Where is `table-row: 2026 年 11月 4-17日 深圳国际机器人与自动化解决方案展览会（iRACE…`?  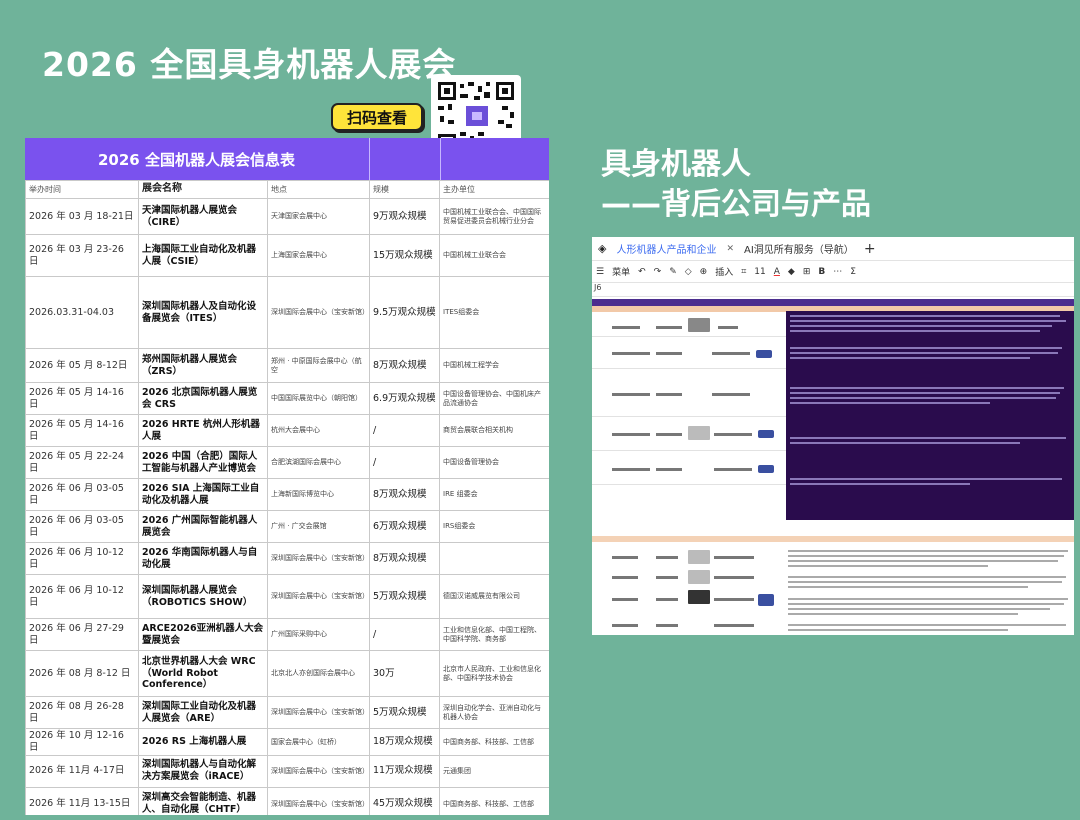 table-row: 2026 年 11月 4-17日 深圳国际机器人与自动化解决方案展览会（iRACE… is located at coordinates (287, 771).